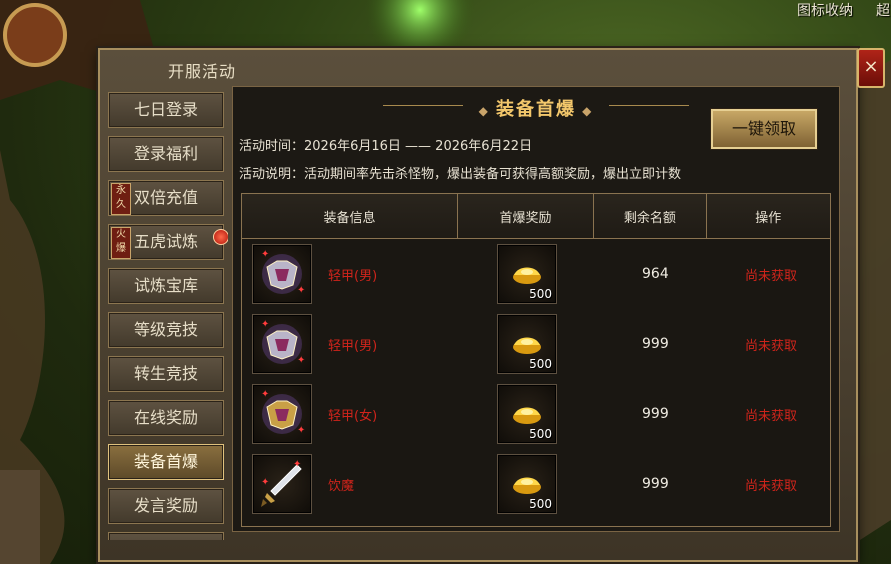 The height and width of the screenshot is (564, 891). I want to click on sidebar-item-label: 登录福利, so click(165, 153).